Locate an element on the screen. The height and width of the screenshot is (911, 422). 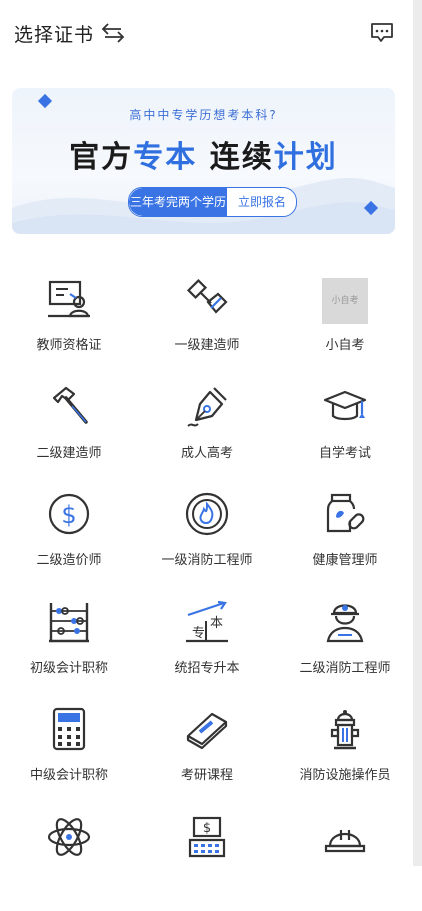
certificate-label: 二级建造师 is located at coordinates (69, 453).